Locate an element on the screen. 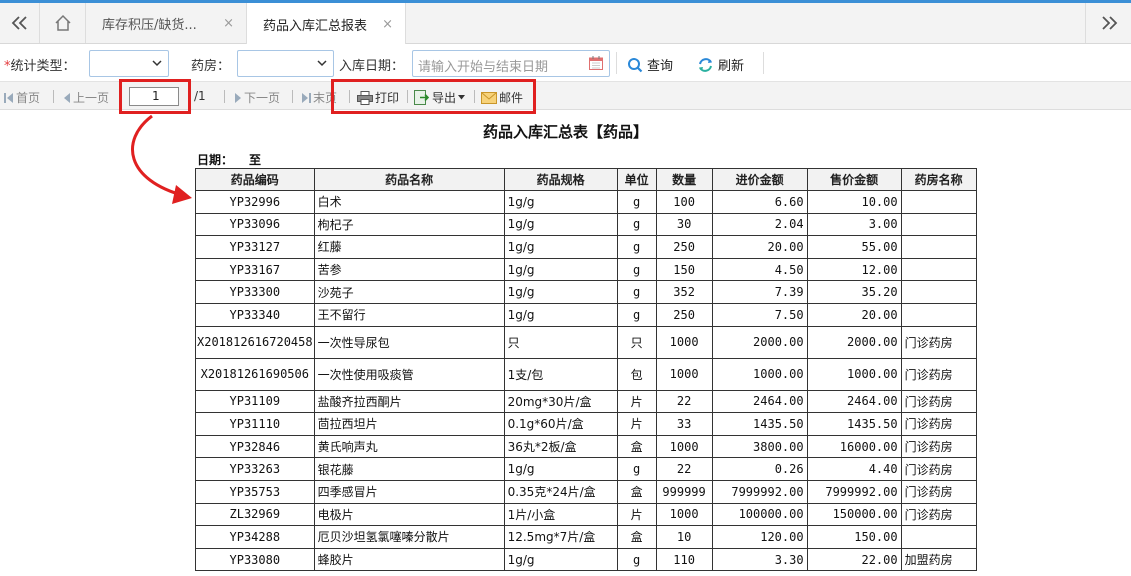  query-button: 查询 is located at coordinates (650, 64).